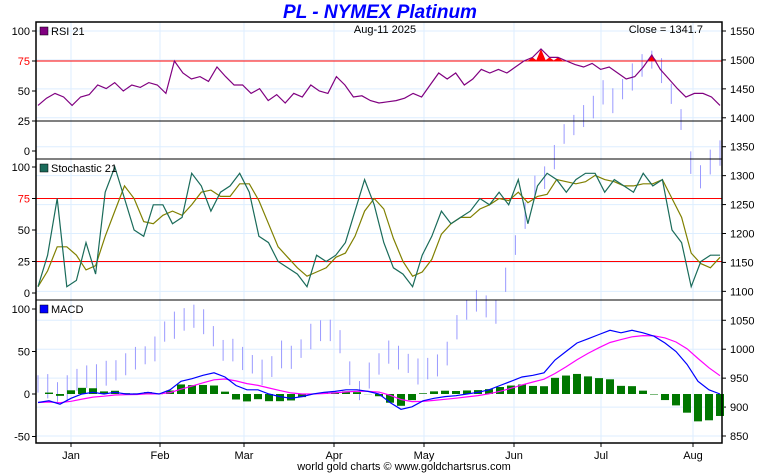  What do you see at coordinates (742, 206) in the screenshot?
I see `price-tick-label: 1250` at bounding box center [742, 206].